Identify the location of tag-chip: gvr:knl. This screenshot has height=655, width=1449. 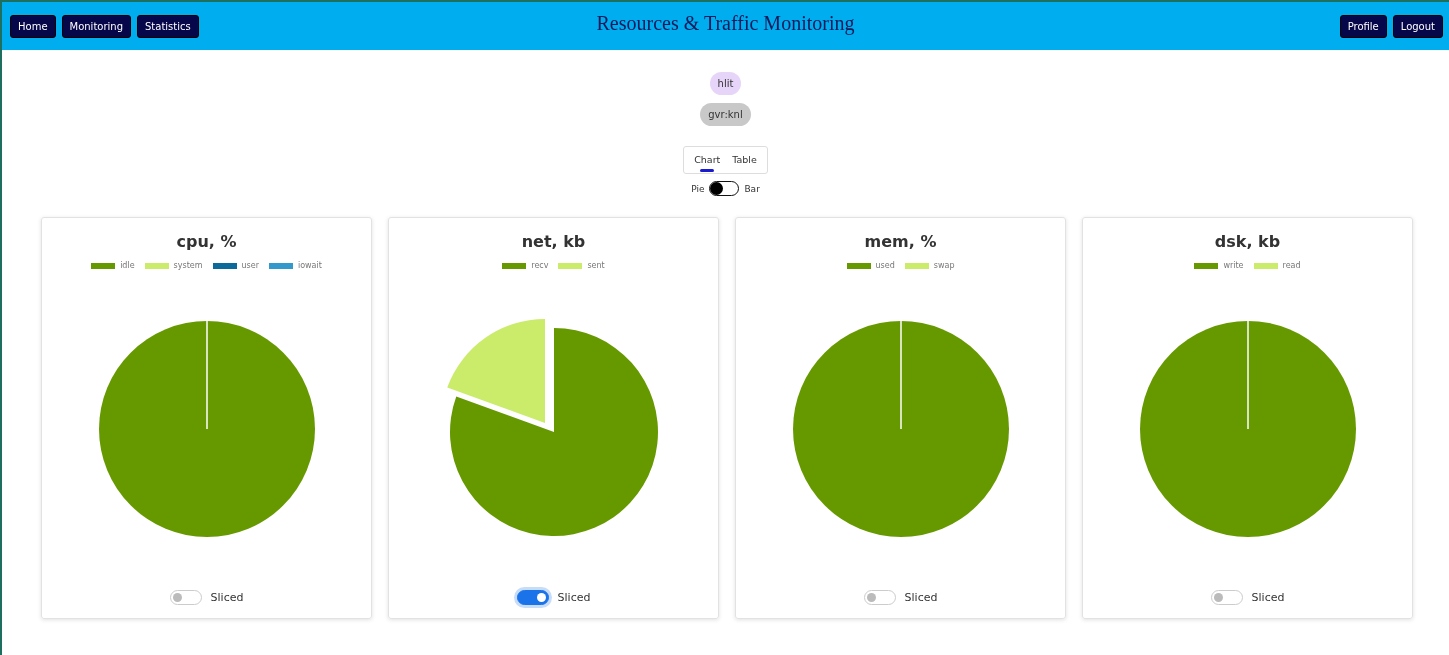
(725, 114).